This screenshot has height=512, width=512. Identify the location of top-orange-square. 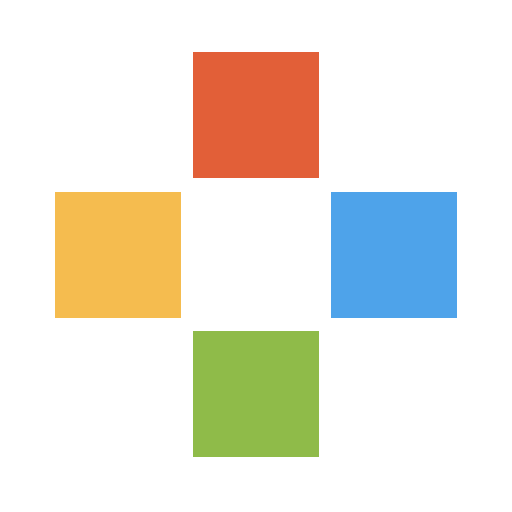
(256, 115).